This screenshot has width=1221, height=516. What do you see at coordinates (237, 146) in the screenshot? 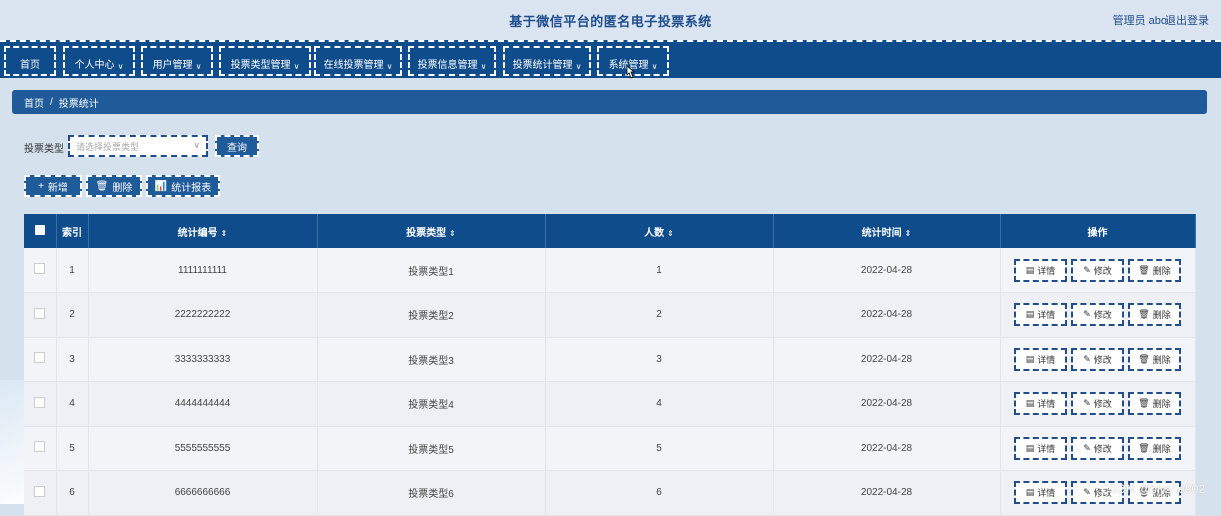
I see `query-button: 查询` at bounding box center [237, 146].